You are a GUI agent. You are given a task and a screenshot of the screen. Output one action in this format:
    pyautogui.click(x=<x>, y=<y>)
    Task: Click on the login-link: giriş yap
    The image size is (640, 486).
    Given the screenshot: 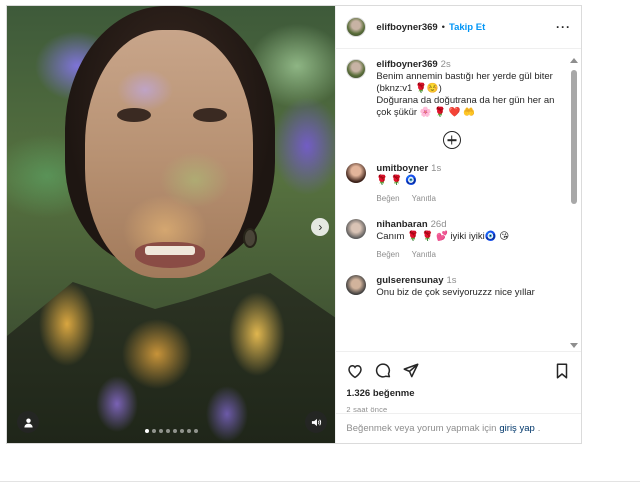 What is the action you would take?
    pyautogui.click(x=516, y=428)
    